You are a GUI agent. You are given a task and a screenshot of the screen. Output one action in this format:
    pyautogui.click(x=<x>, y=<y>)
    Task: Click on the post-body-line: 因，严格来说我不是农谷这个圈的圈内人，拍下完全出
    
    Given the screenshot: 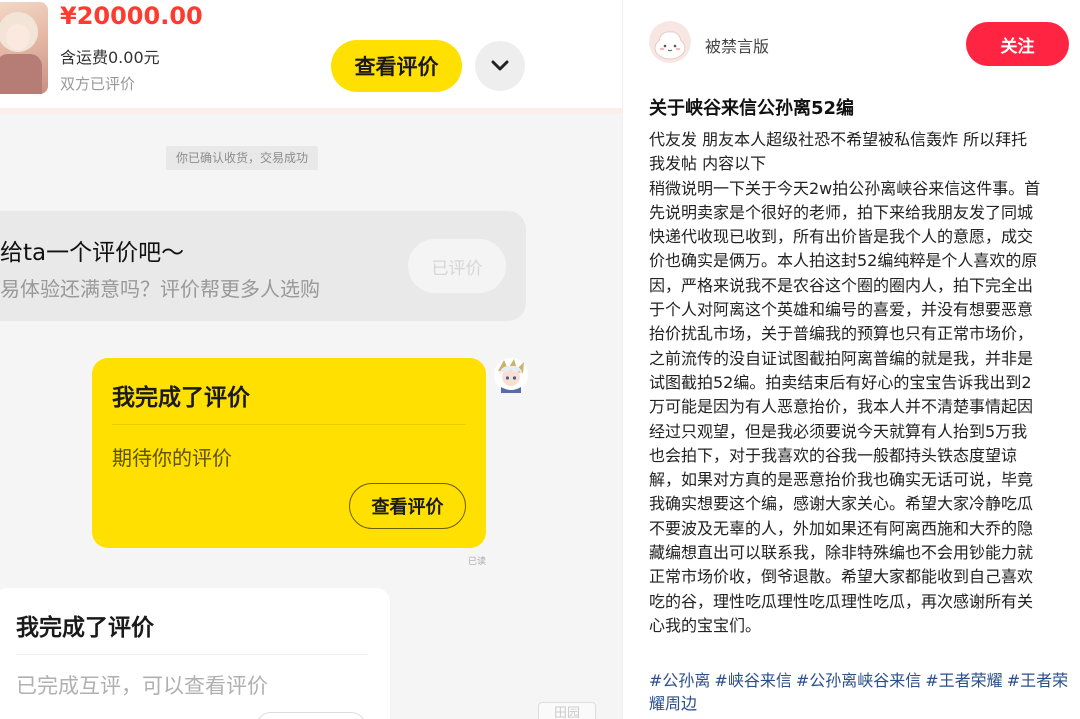 What is the action you would take?
    pyautogui.click(x=841, y=285)
    